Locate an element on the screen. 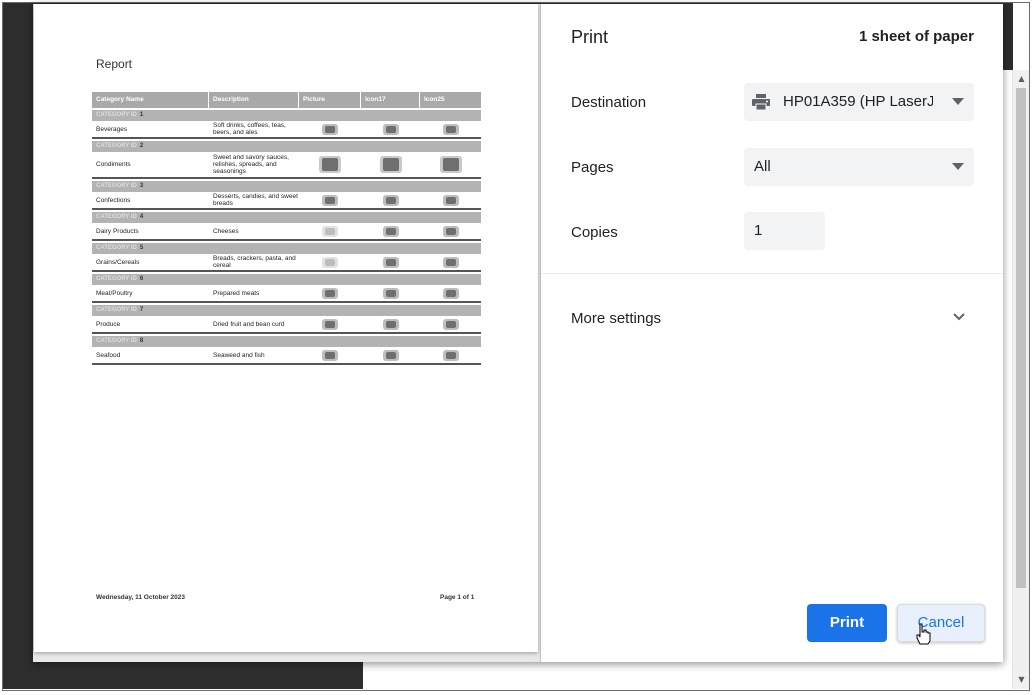  settings-divider is located at coordinates (772, 273).